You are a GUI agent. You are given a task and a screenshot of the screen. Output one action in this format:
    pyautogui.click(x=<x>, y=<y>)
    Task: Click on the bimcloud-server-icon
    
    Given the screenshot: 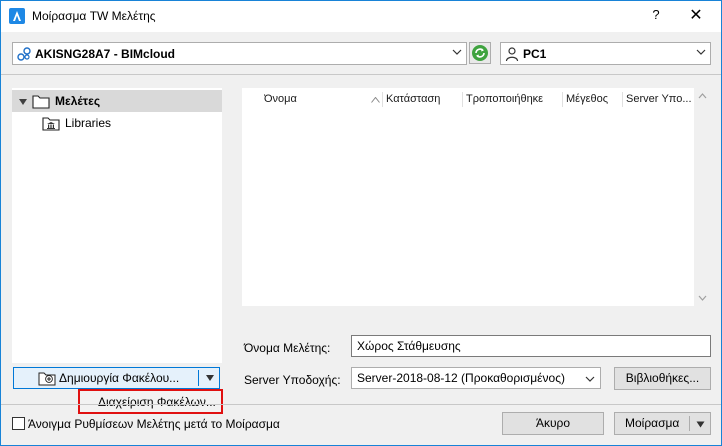 What is the action you would take?
    pyautogui.click(x=24, y=54)
    